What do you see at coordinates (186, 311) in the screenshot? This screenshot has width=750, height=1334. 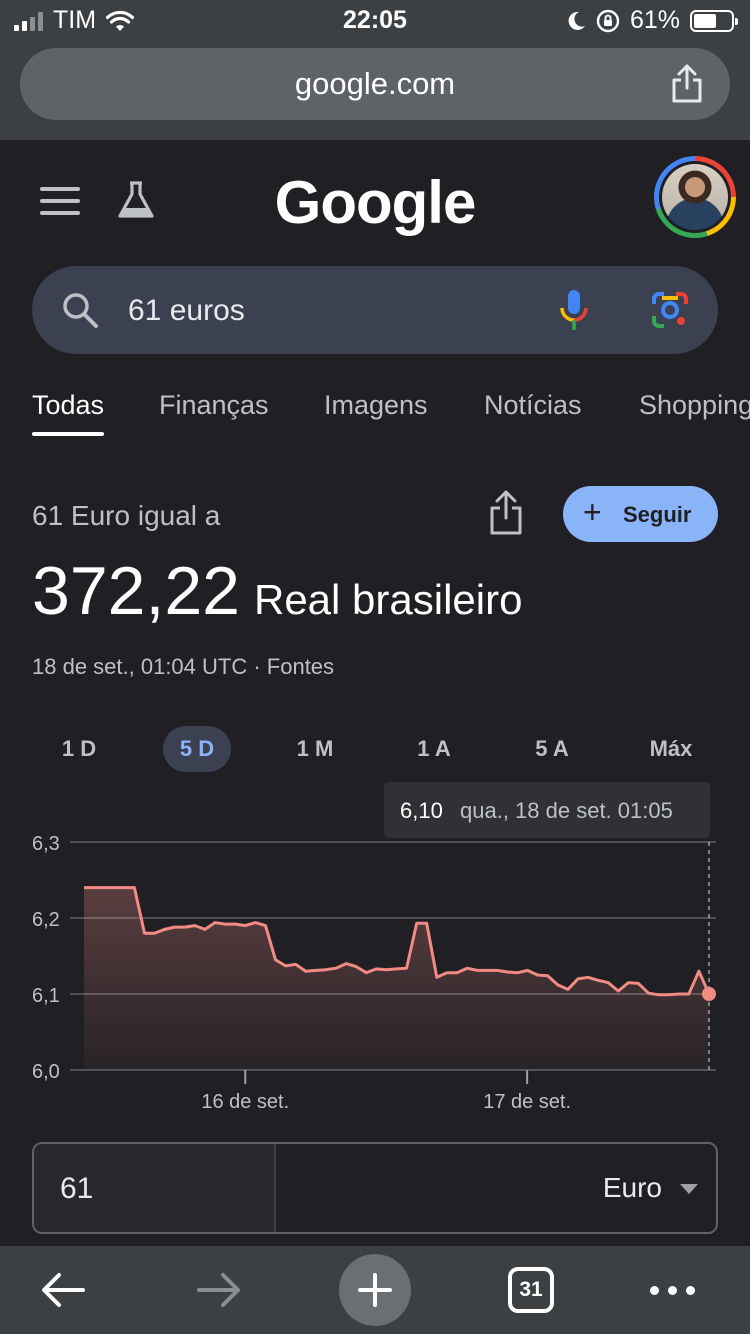 I see `search-query: 61 euros` at bounding box center [186, 311].